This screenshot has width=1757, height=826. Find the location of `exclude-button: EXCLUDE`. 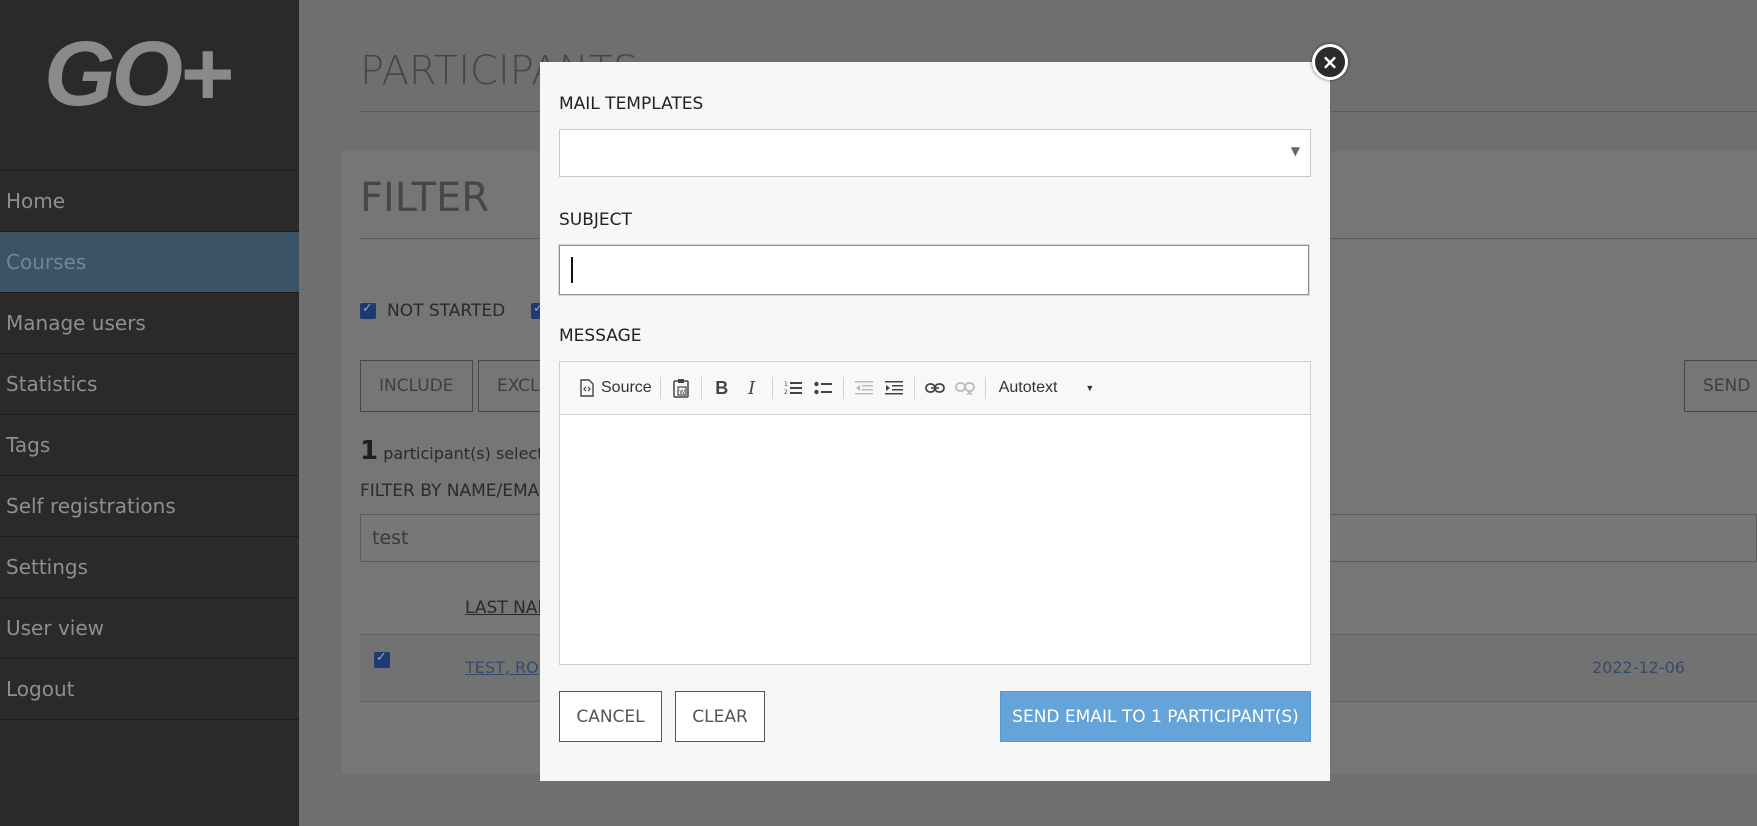

exclude-button: EXCLUDE is located at coordinates (513, 386).